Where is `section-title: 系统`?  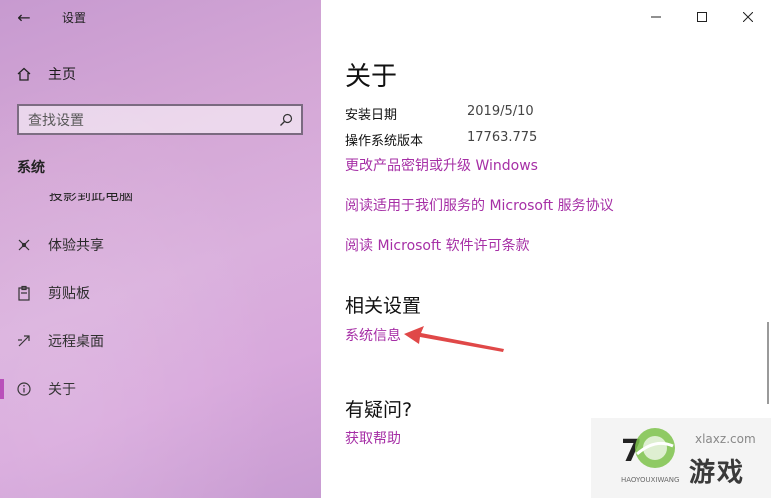
section-title: 系统 is located at coordinates (31, 168).